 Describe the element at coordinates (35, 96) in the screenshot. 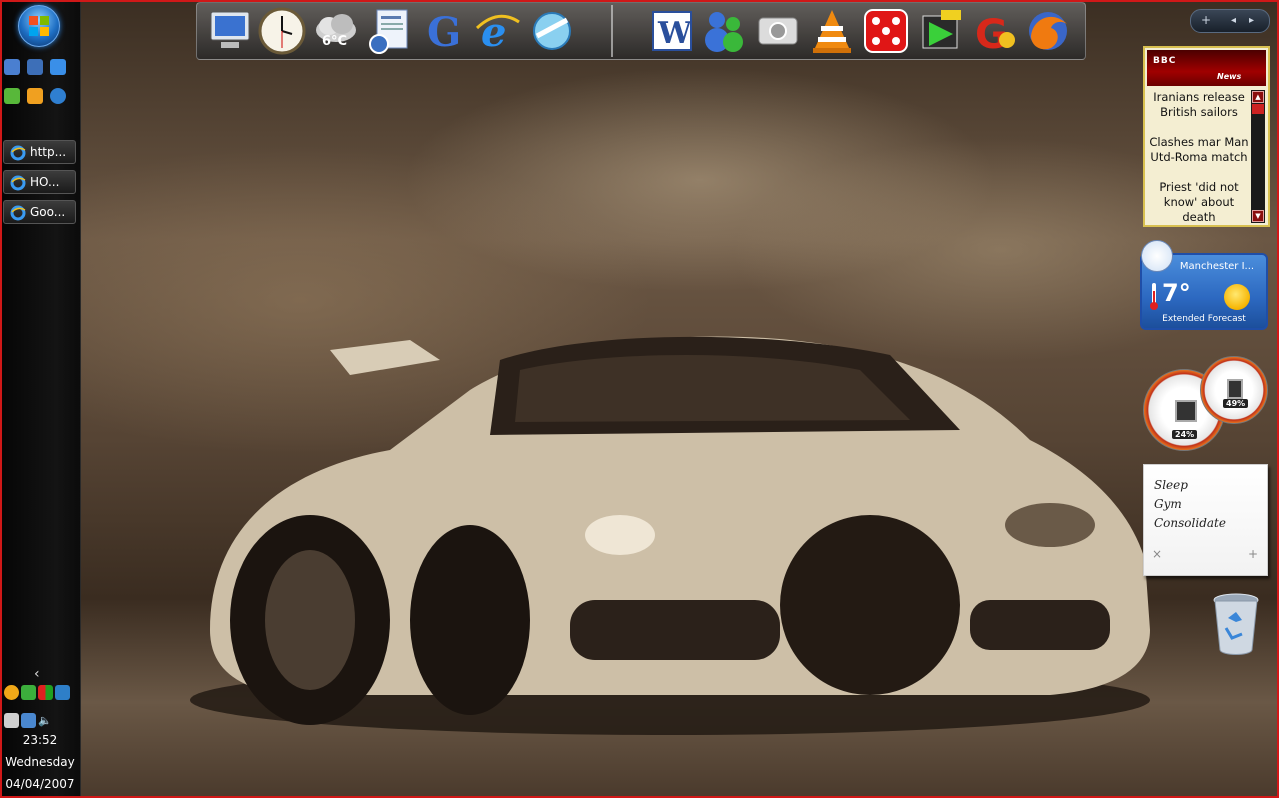

I see `media-player-icon` at that location.